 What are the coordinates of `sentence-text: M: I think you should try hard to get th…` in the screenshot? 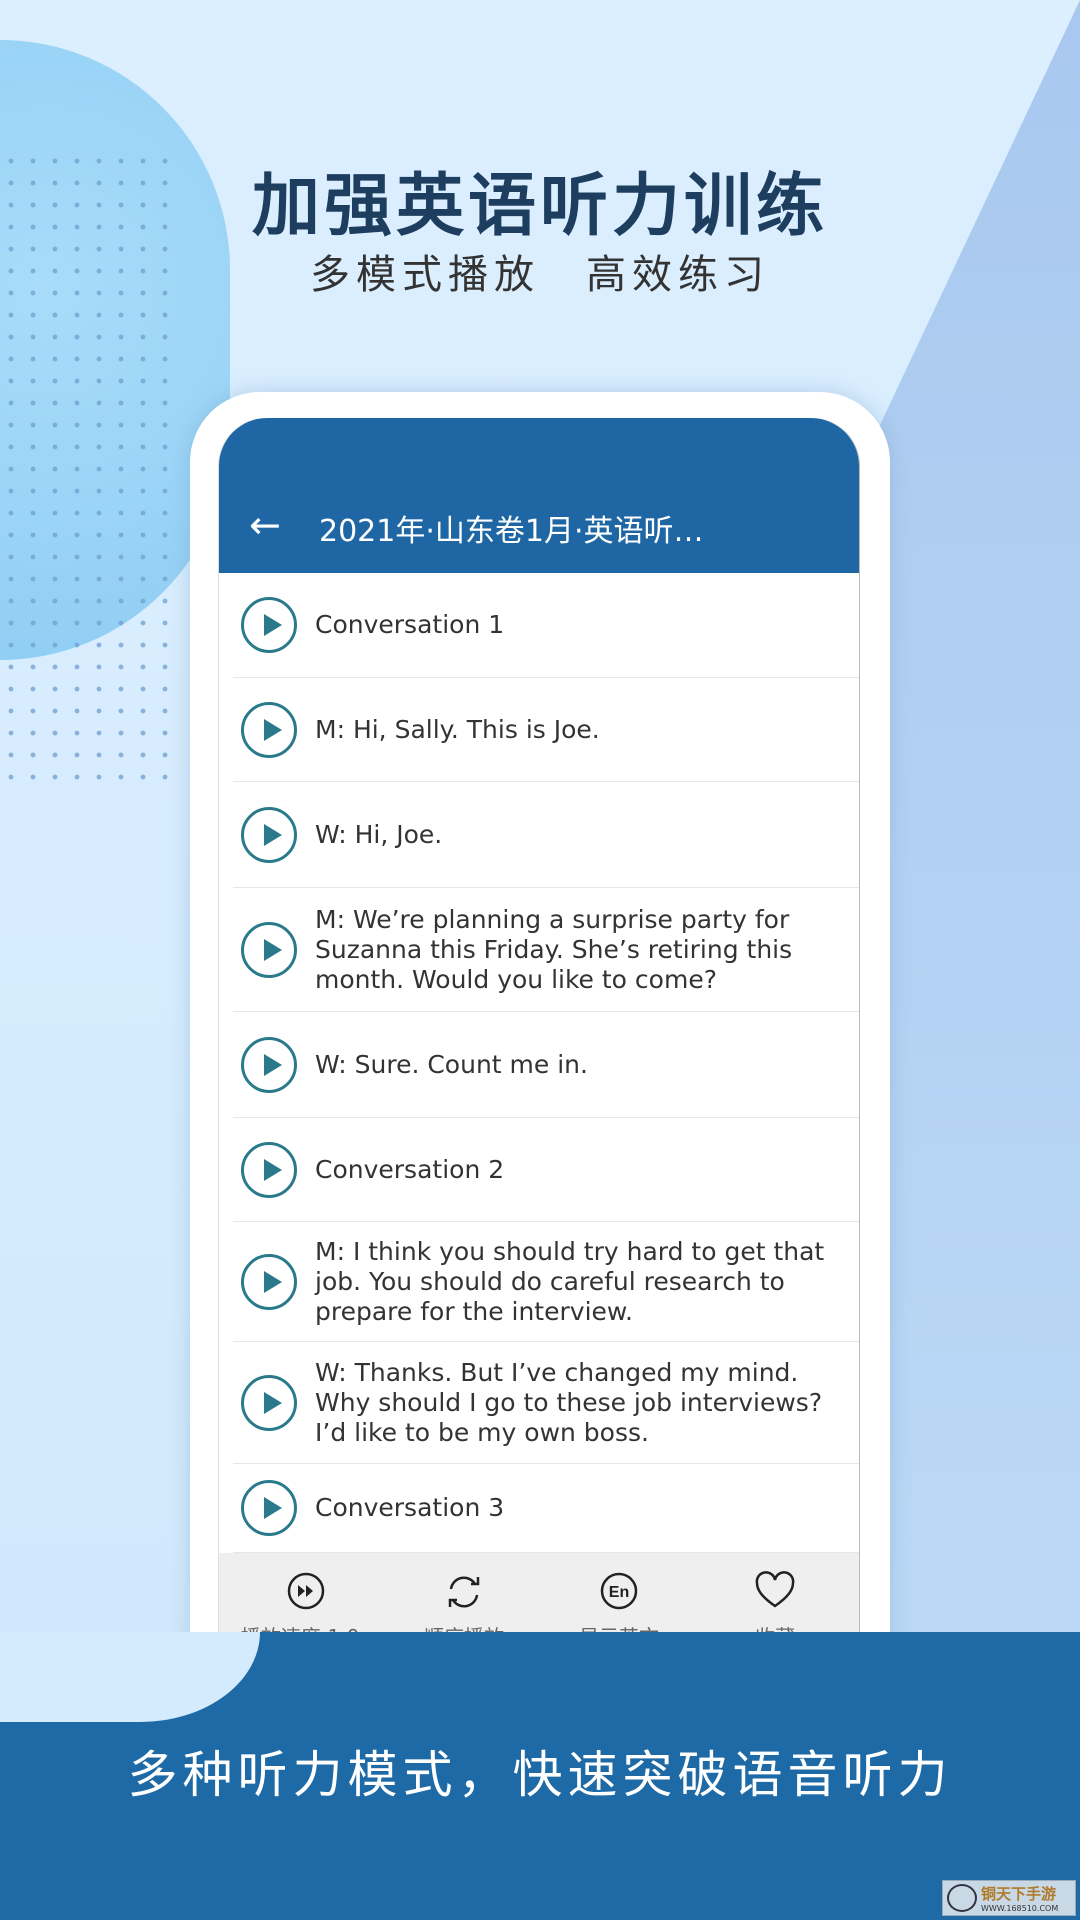 It's located at (570, 1281).